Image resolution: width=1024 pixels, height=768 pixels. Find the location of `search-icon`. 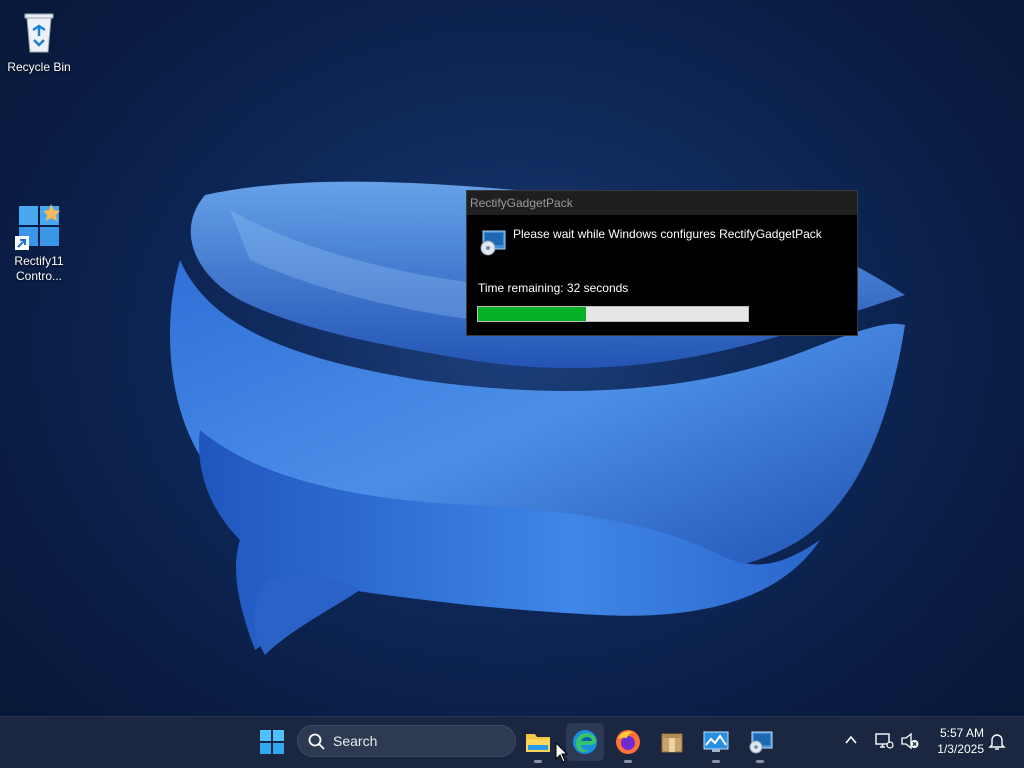

search-icon is located at coordinates (316, 741).